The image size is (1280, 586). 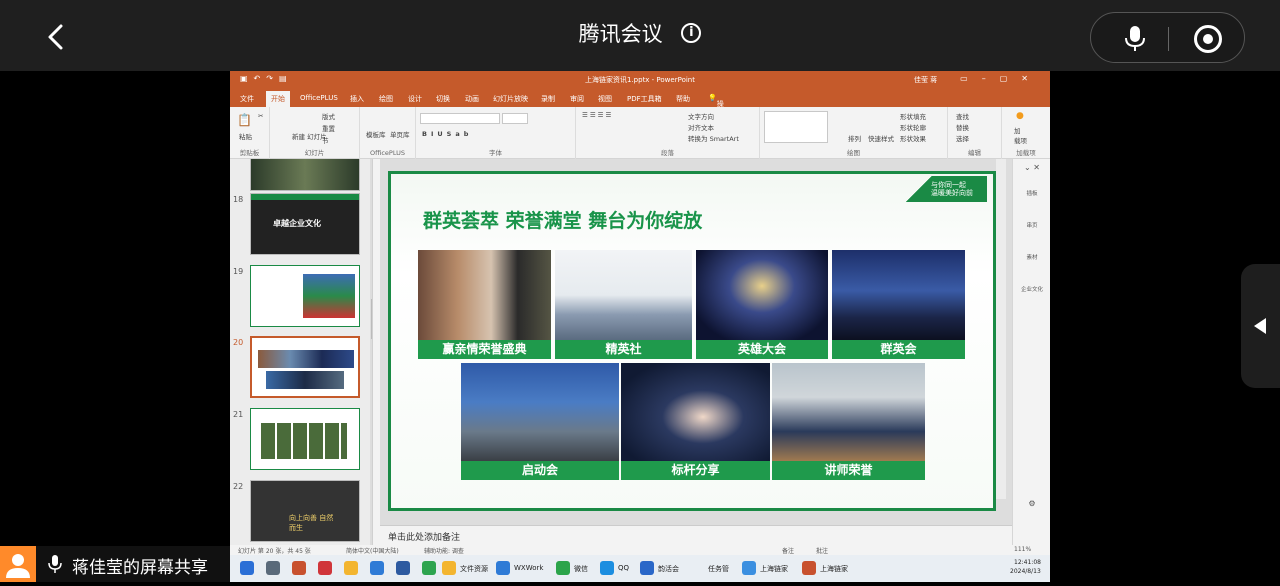 I want to click on clock-date: 2024/8/13, so click(x=1025, y=571).